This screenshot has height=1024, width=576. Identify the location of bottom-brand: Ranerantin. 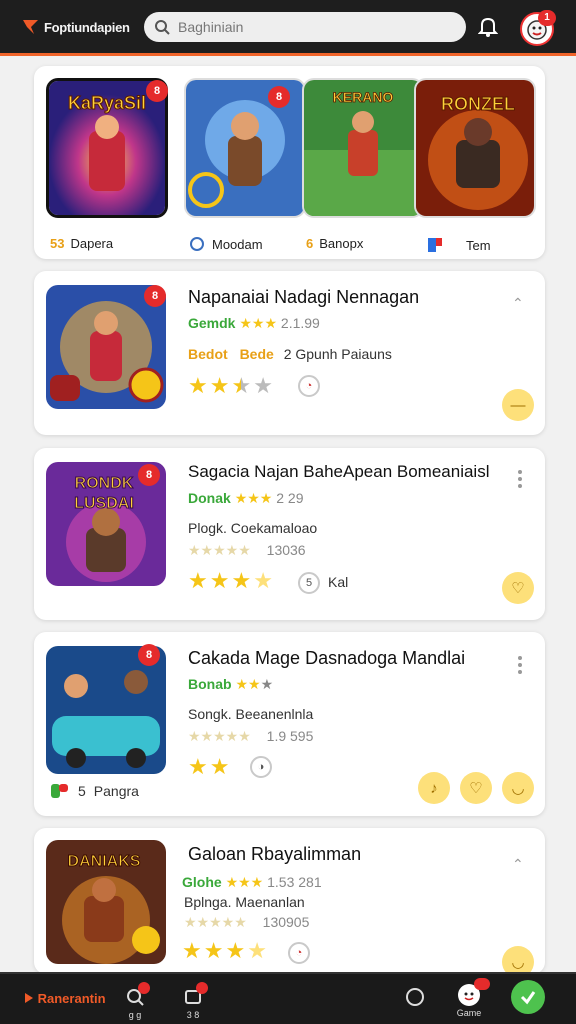
(65, 998).